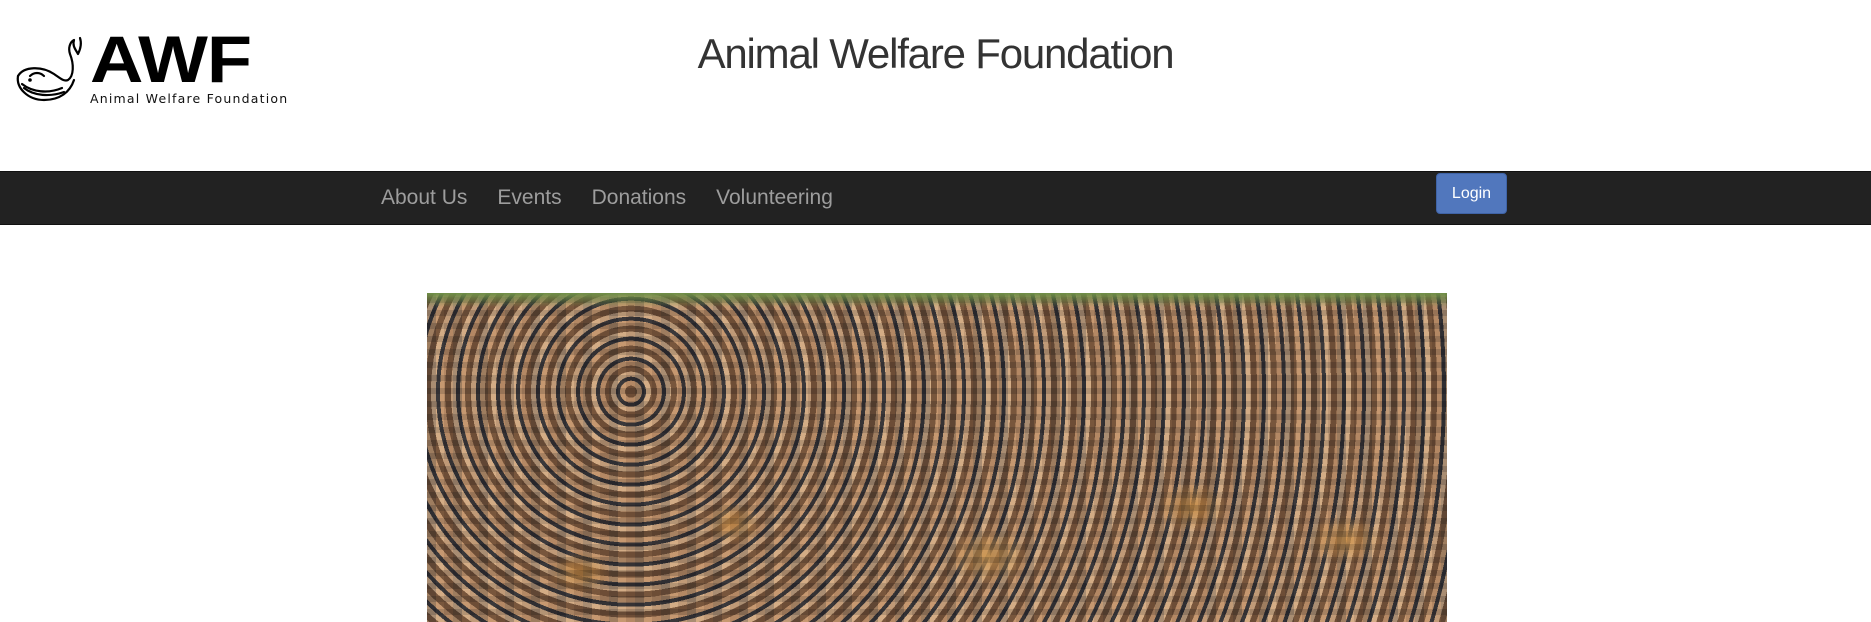 The width and height of the screenshot is (1871, 622). I want to click on nav-links: About Us Events Donations Volunteering, so click(607, 198).